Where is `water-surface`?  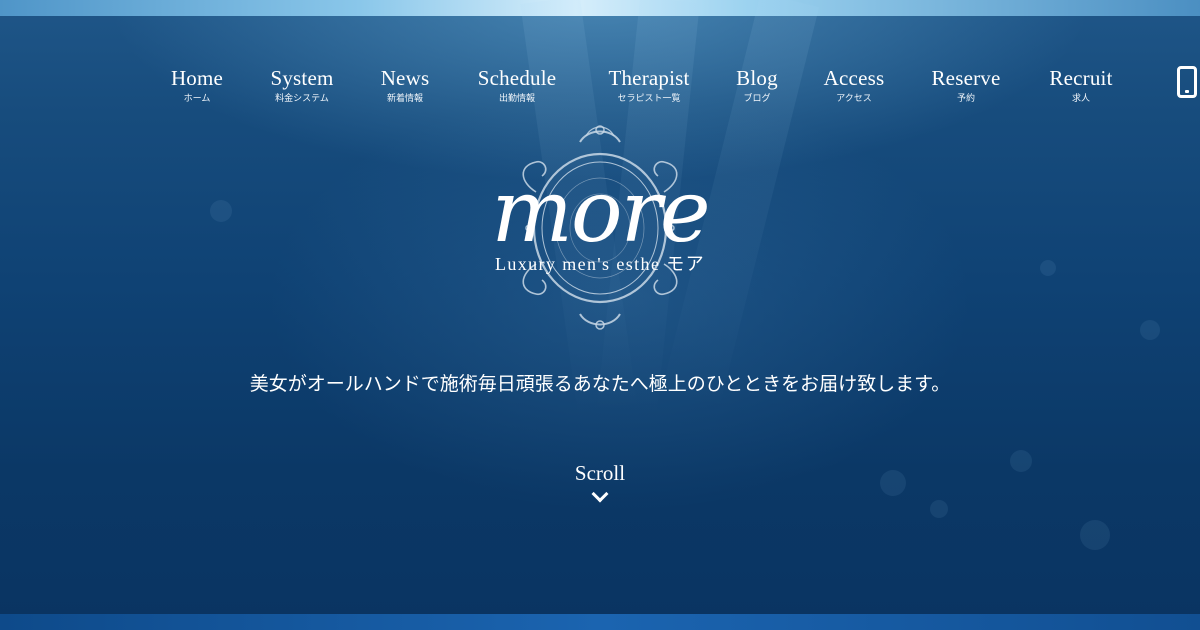
water-surface is located at coordinates (600, 8).